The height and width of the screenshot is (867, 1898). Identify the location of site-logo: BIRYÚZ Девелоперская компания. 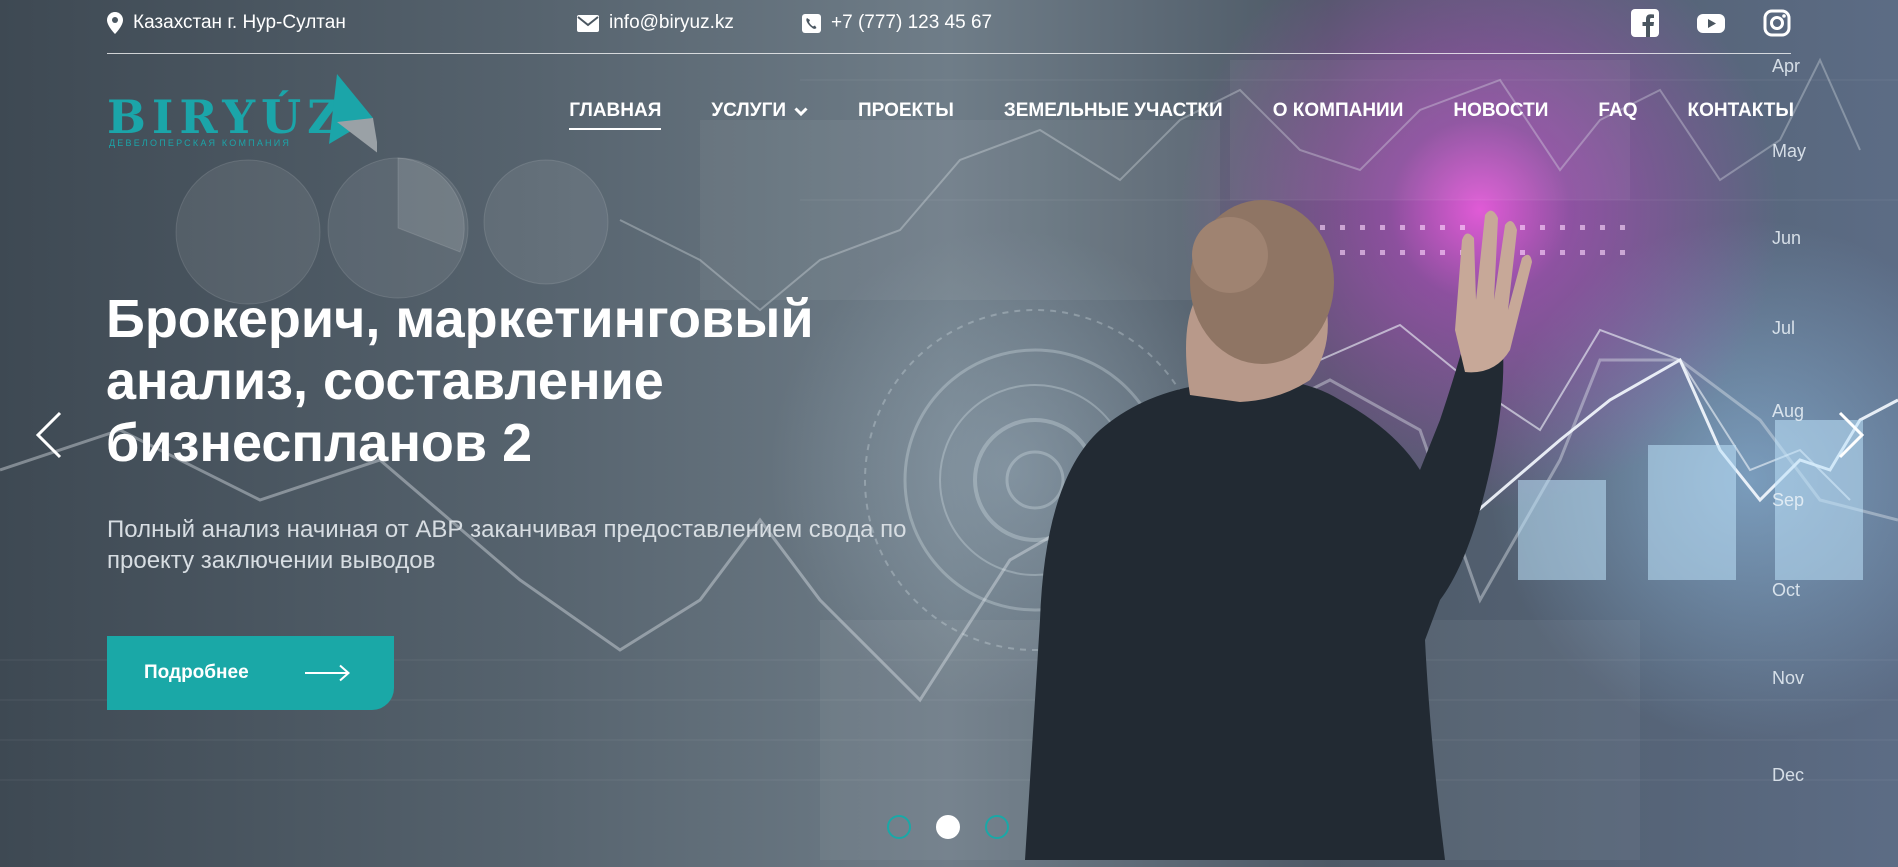
(242, 115).